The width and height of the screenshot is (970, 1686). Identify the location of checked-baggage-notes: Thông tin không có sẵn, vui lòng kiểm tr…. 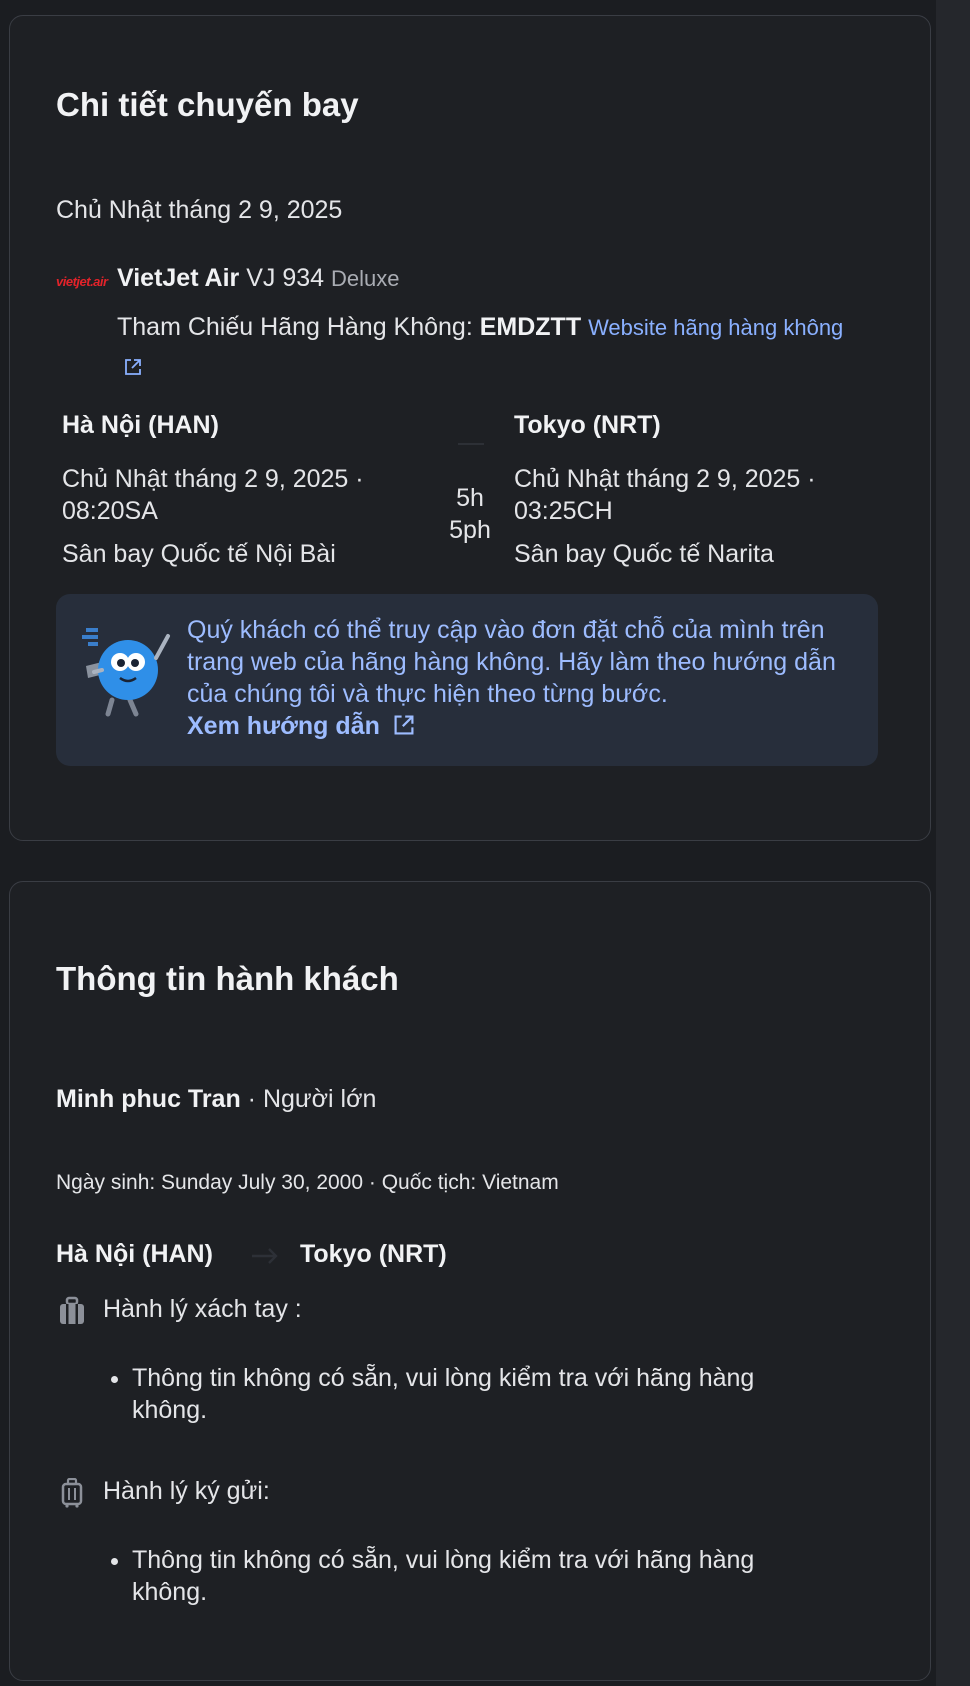
(462, 1576).